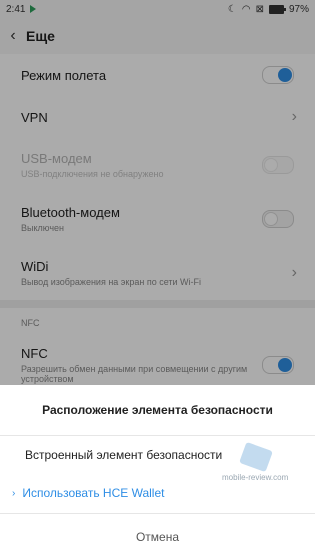 This screenshot has height=560, width=320. What do you see at coordinates (157, 410) in the screenshot?
I see `dialog-title: Расположение элемента безопасности` at bounding box center [157, 410].